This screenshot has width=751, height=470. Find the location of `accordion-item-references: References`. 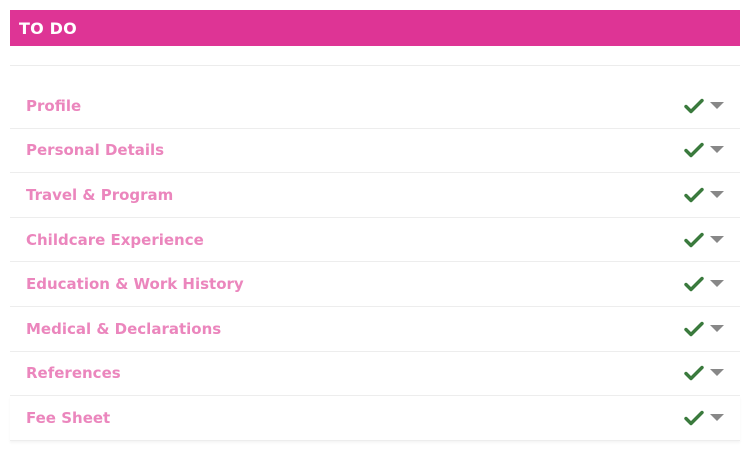

accordion-item-references: References is located at coordinates (375, 374).